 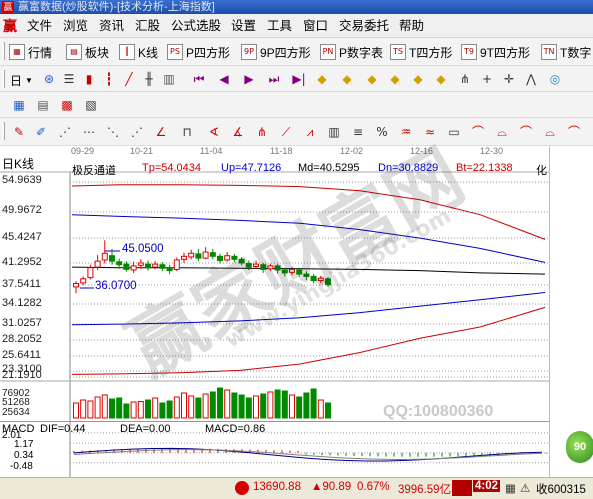 I want to click on list-icon: ☰, so click(x=69, y=79).